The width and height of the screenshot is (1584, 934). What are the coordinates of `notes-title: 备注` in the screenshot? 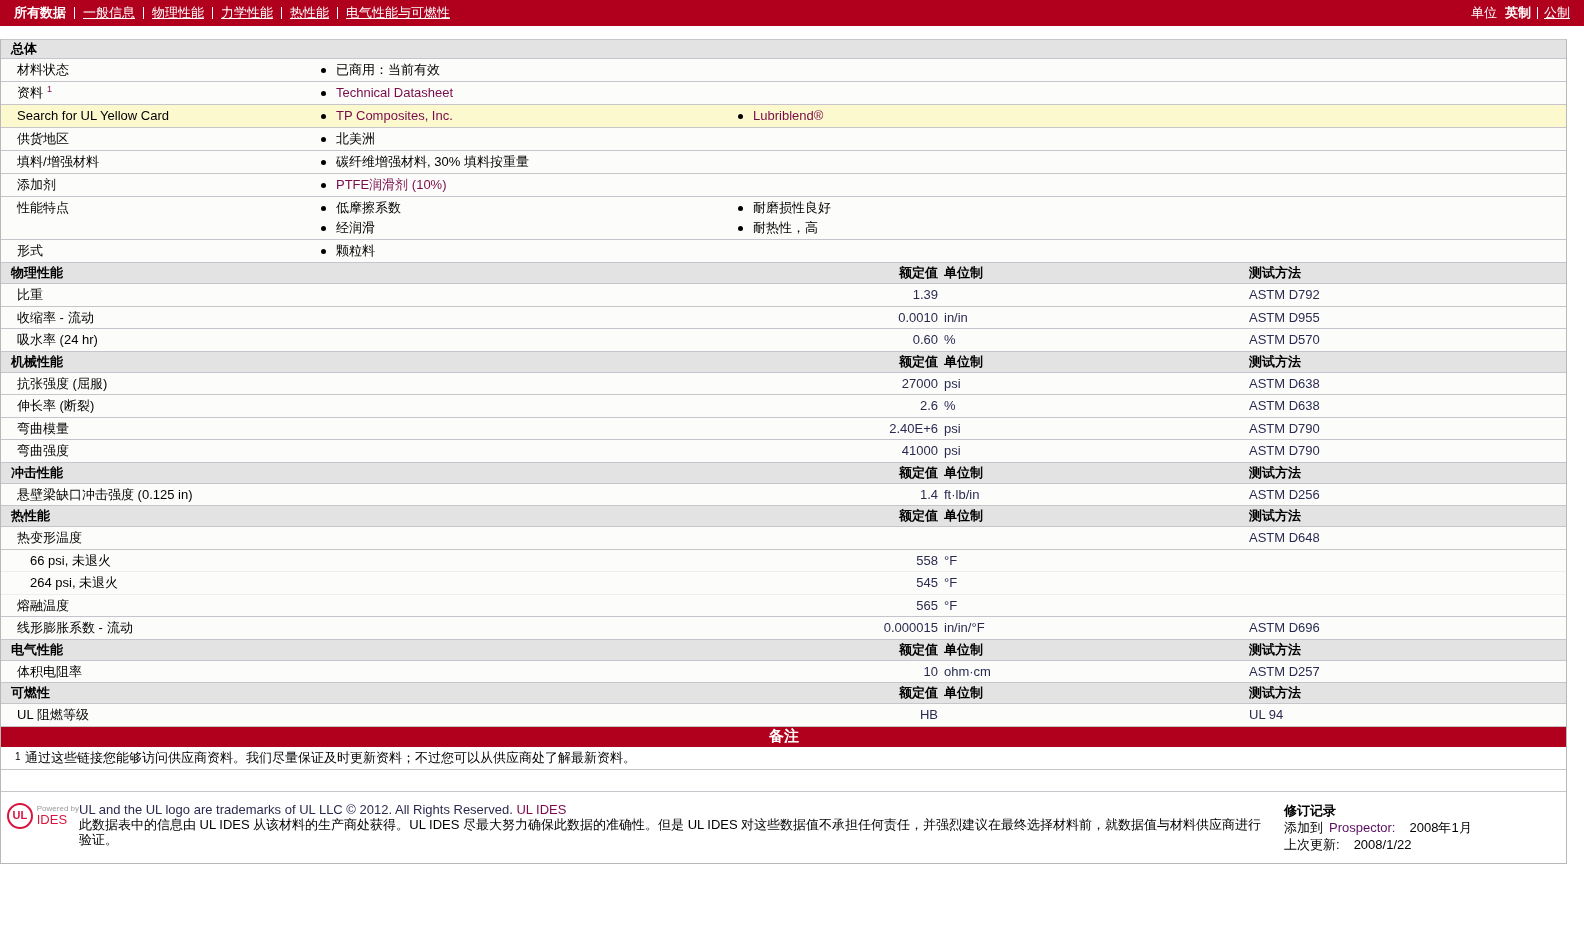 It's located at (783, 736).